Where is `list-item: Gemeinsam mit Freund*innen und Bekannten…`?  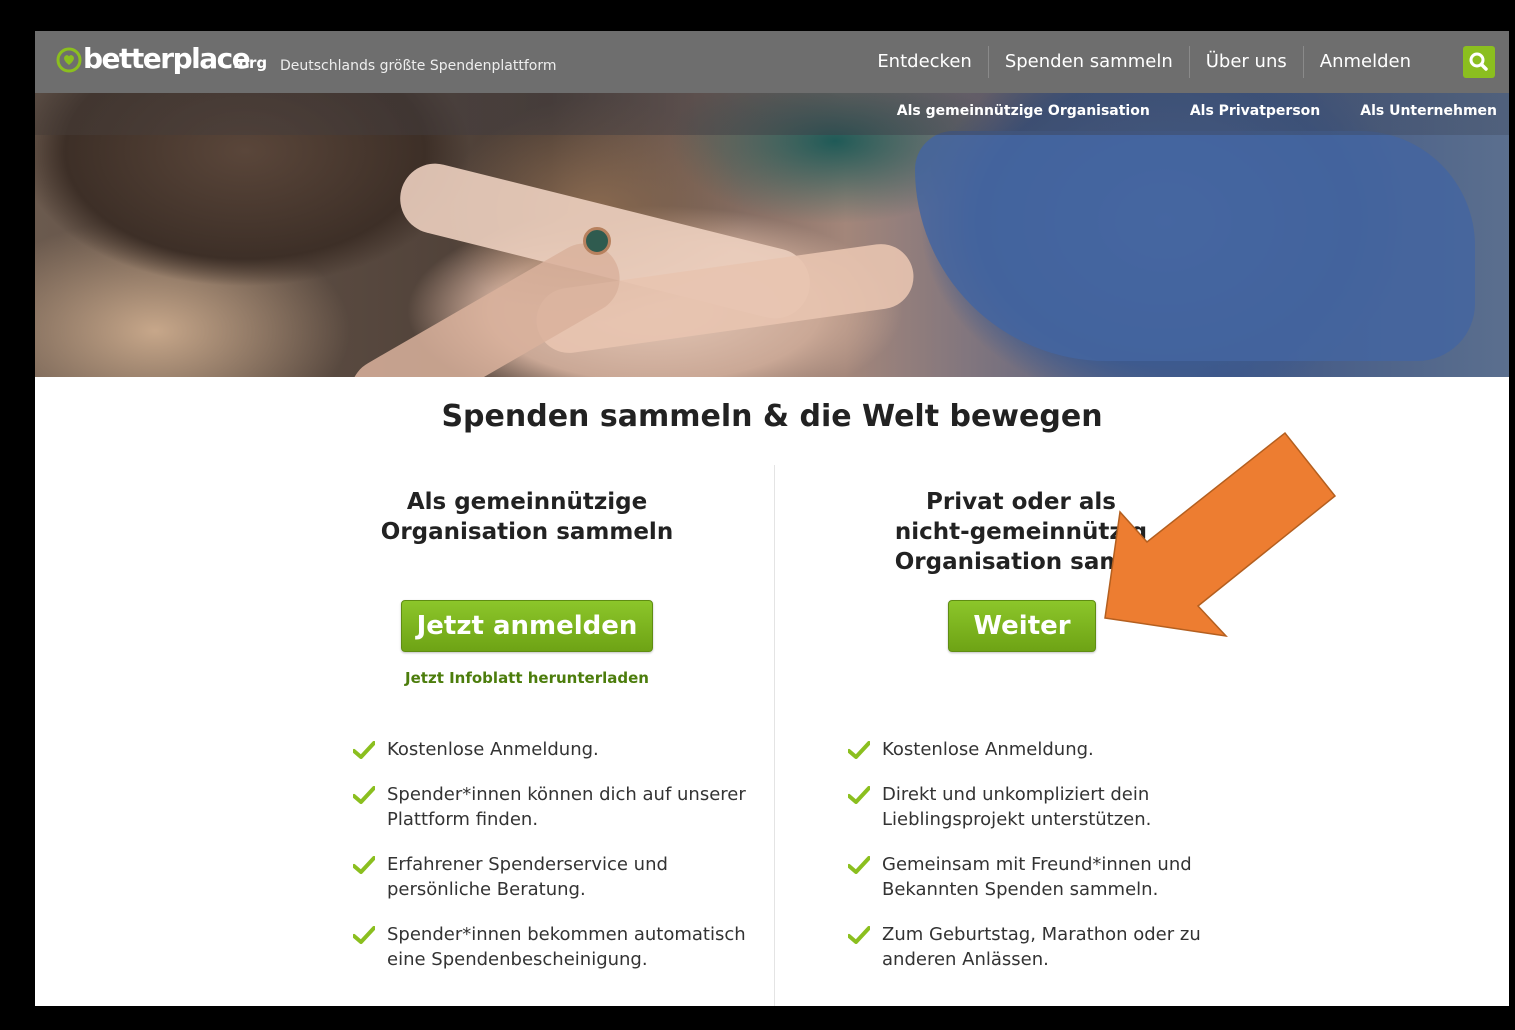
list-item: Gemeinsam mit Freund*innen und Bekannten… is located at coordinates (1058, 877).